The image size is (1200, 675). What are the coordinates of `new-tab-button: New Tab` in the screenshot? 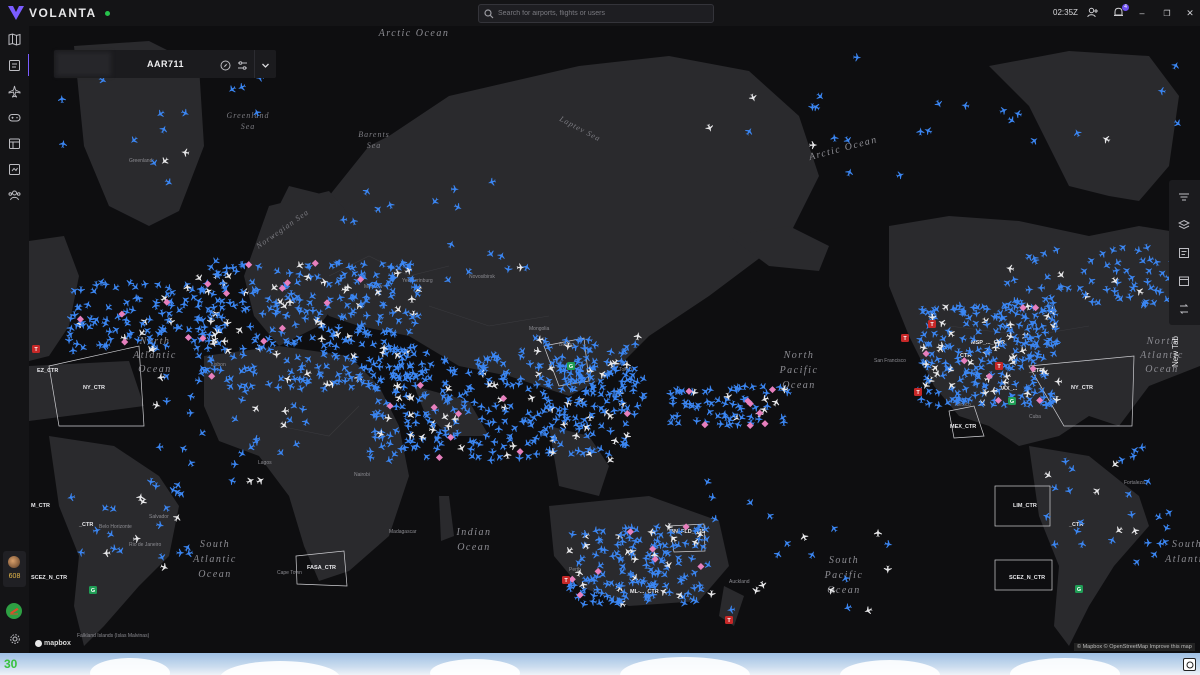 It's located at (1177, 352).